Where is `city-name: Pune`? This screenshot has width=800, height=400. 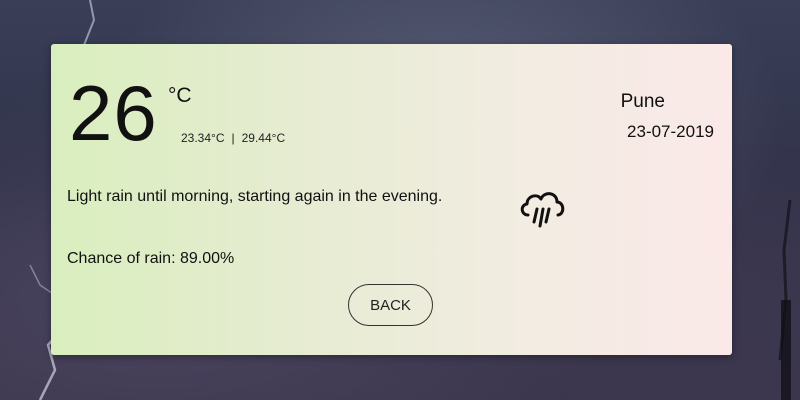 city-name: Pune is located at coordinates (642, 101).